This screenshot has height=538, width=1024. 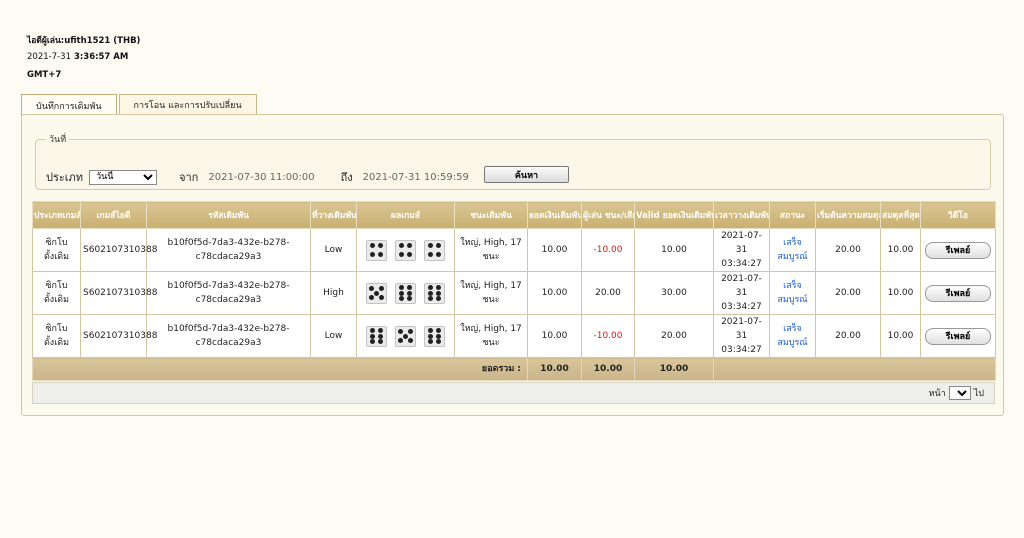 I want to click on tab-transfers: การโอน และการปรับเปลี่ยน, so click(x=187, y=104).